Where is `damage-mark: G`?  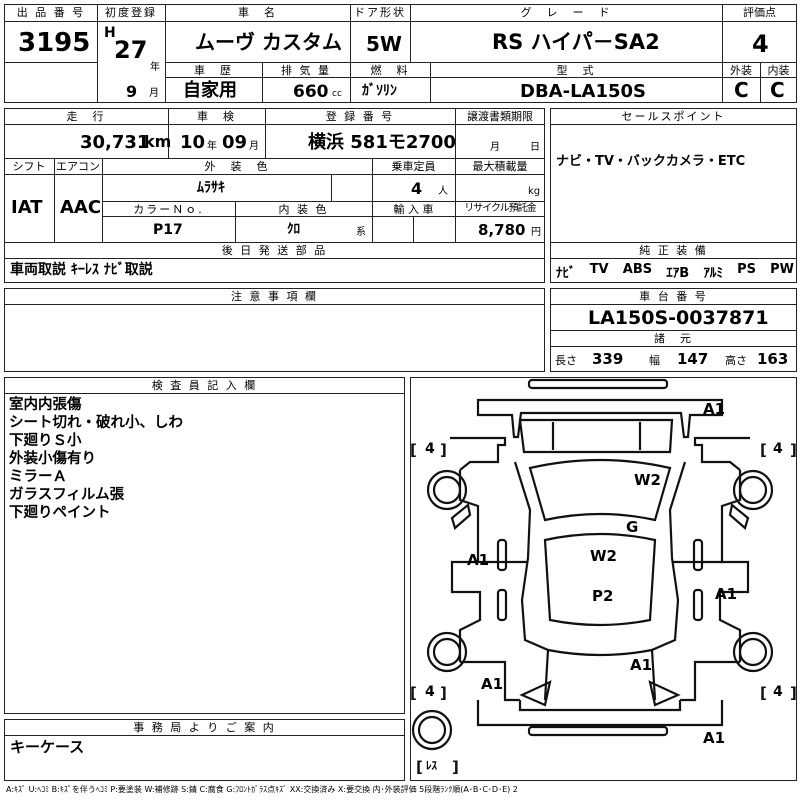
damage-mark: G is located at coordinates (632, 527).